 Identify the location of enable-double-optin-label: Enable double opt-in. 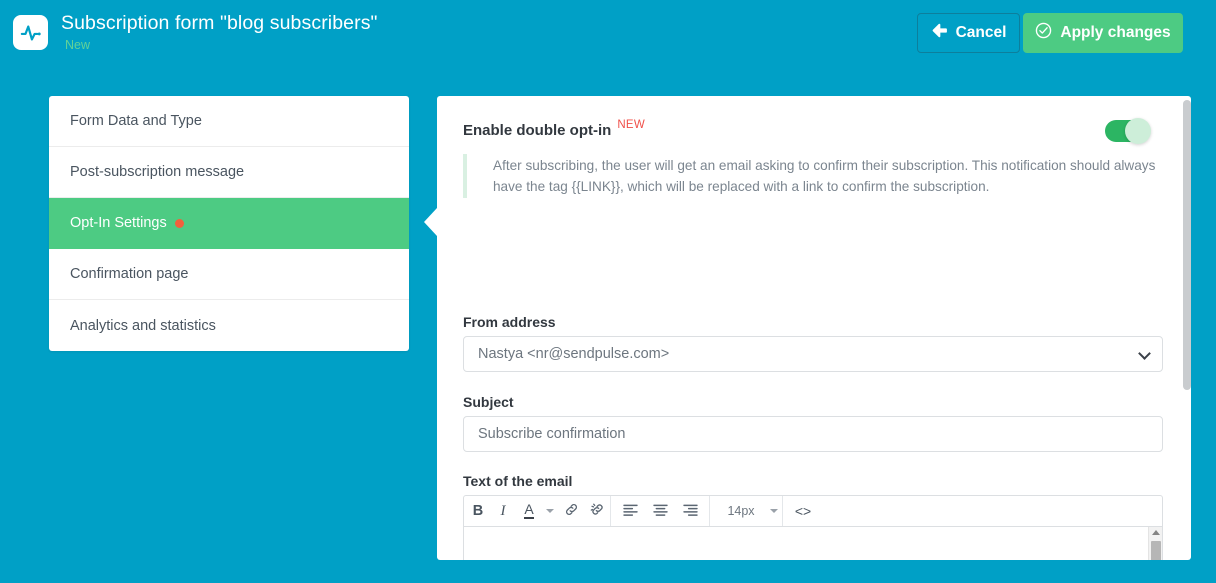
(537, 130).